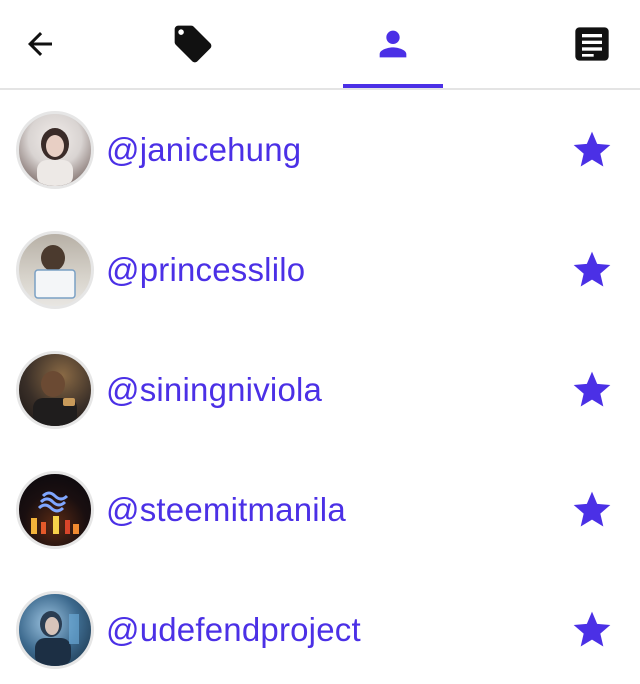  Describe the element at coordinates (393, 86) in the screenshot. I see `active-tab-indicator` at that location.